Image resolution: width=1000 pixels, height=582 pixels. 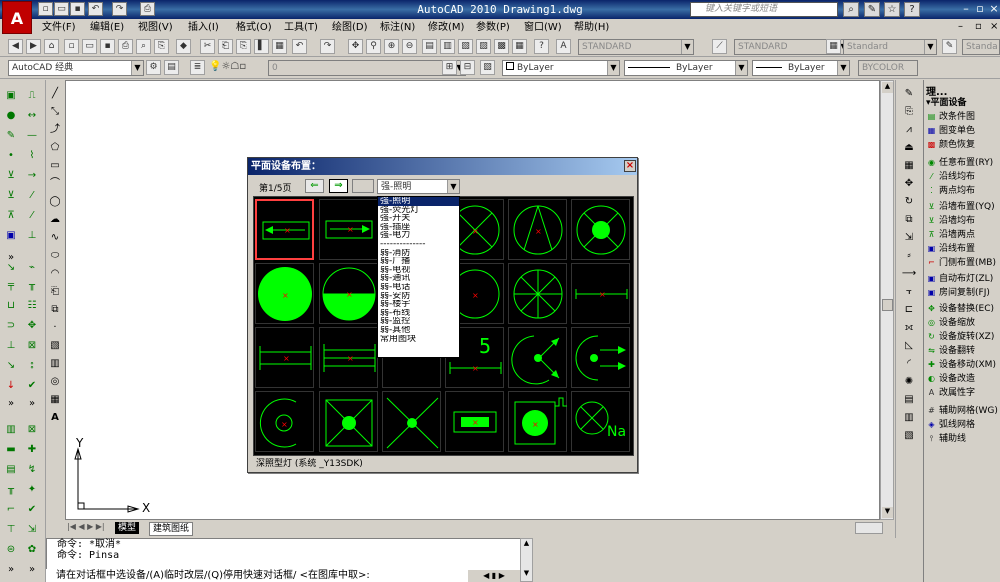 What do you see at coordinates (279, 46) in the screenshot?
I see `block-icon: ▦` at bounding box center [279, 46].